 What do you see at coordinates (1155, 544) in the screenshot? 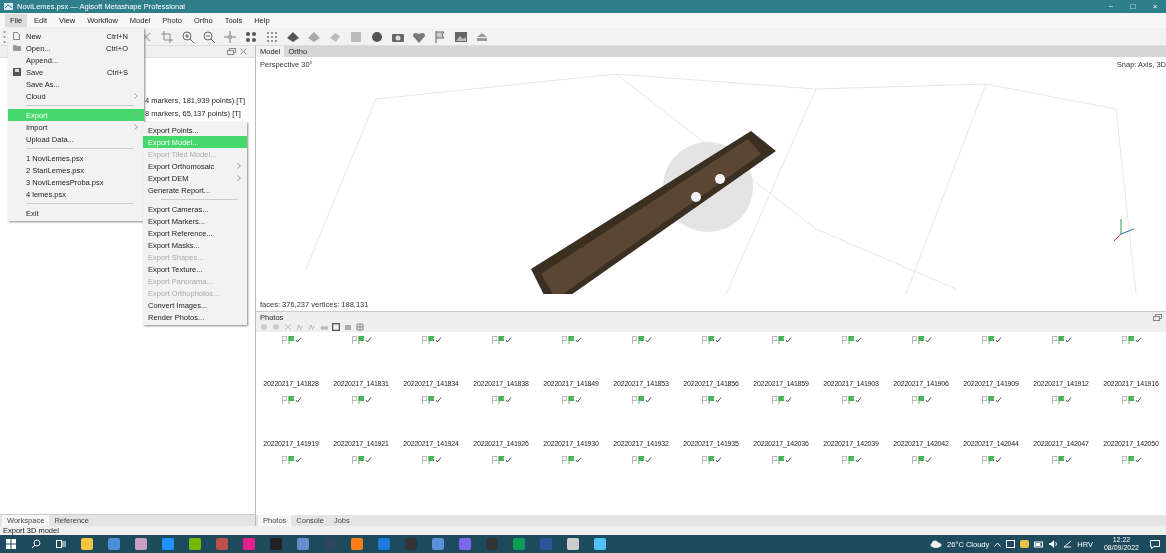
I see `notification-icon` at bounding box center [1155, 544].